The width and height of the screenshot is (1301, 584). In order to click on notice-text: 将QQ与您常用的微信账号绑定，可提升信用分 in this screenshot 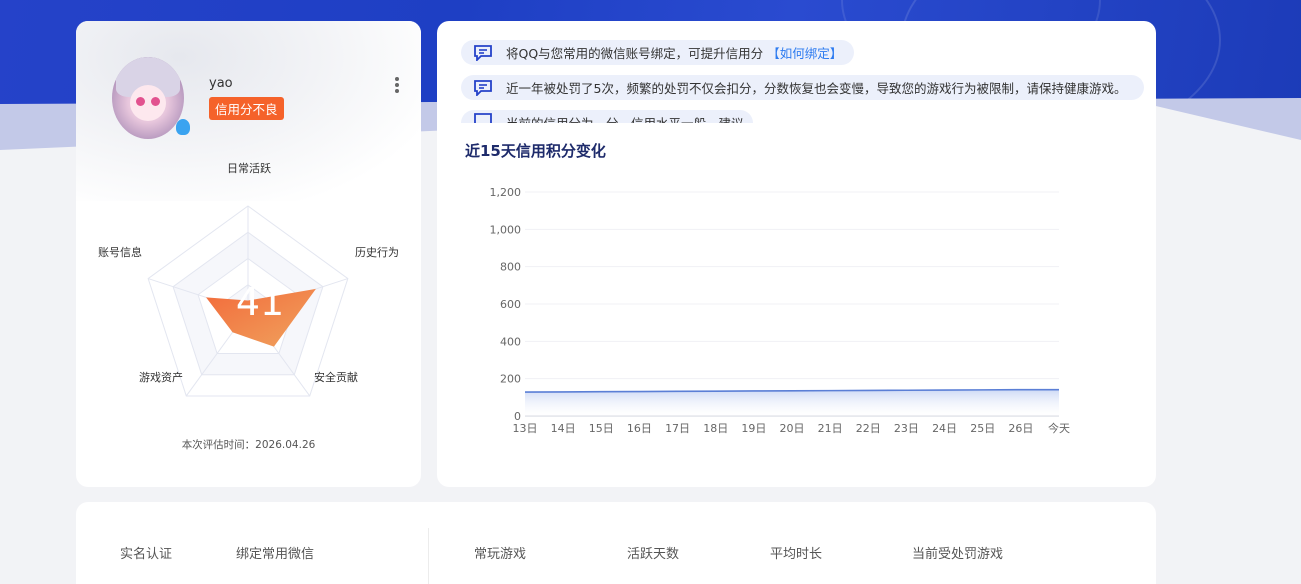, I will do `click(635, 53)`.